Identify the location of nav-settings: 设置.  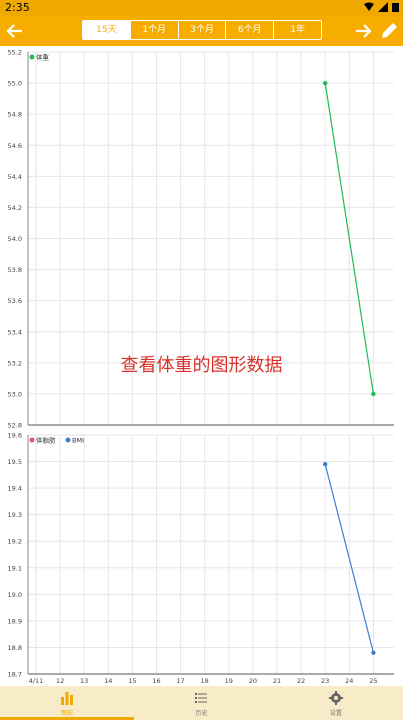
(336, 703).